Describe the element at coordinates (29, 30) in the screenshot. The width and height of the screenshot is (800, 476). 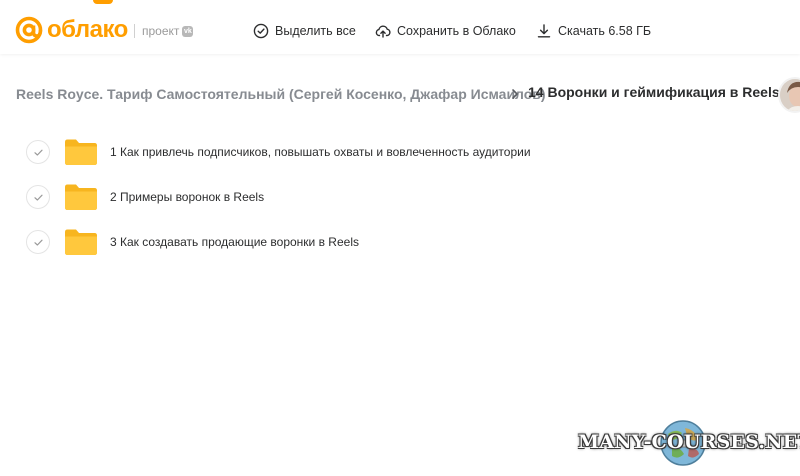
I see `at-sign-logo-icon` at that location.